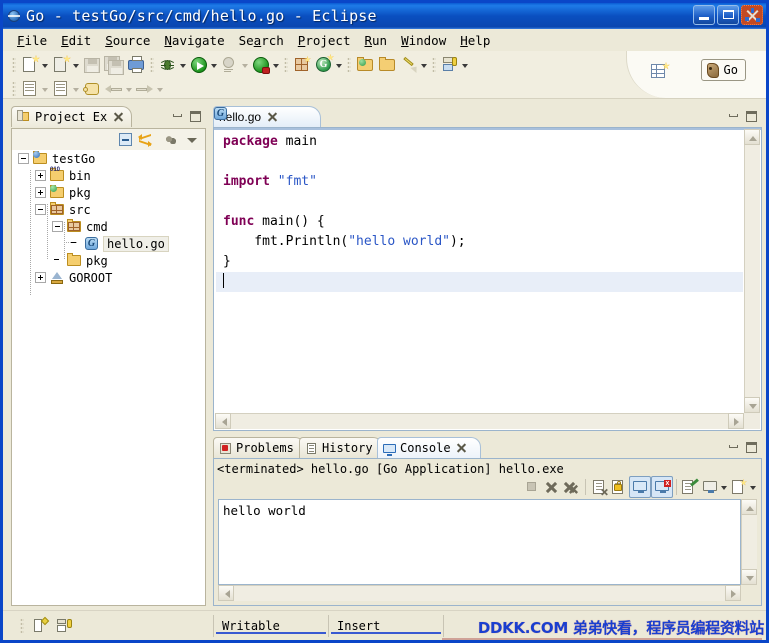 Image resolution: width=769 pixels, height=643 pixels. Describe the element at coordinates (32, 40) in the screenshot. I see `menu-file: File` at that location.